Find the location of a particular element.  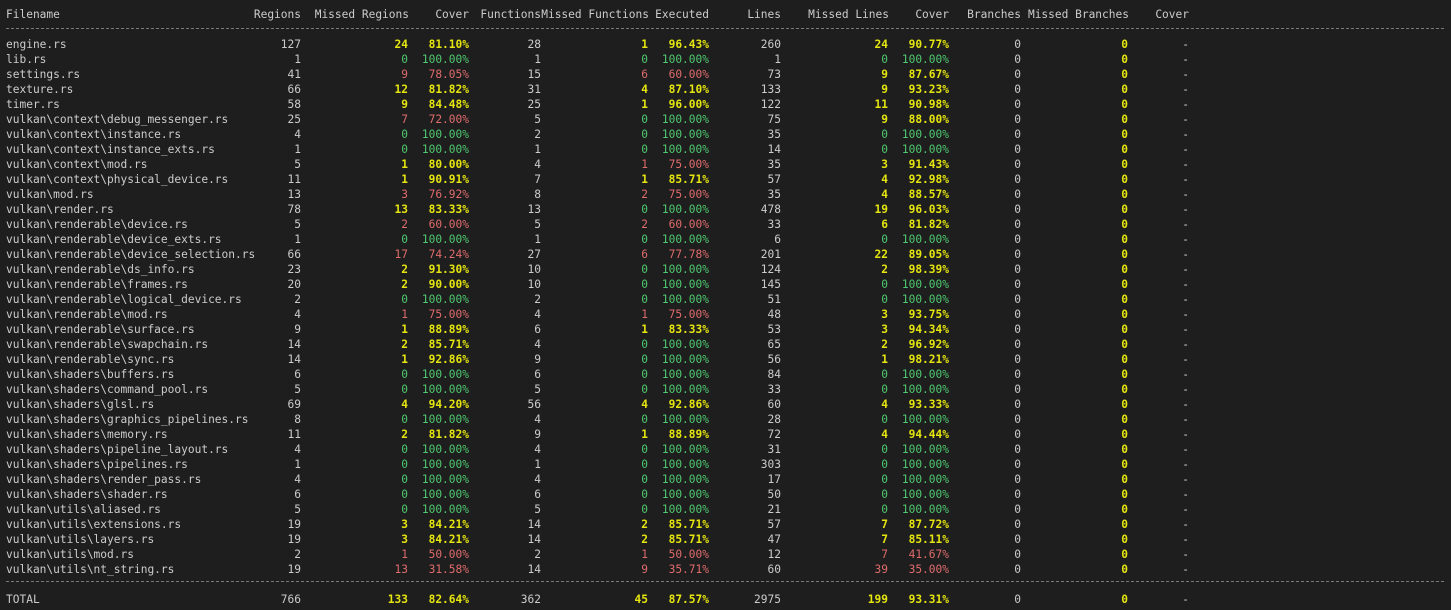

cell-file: engine.rs is located at coordinates (36, 44).